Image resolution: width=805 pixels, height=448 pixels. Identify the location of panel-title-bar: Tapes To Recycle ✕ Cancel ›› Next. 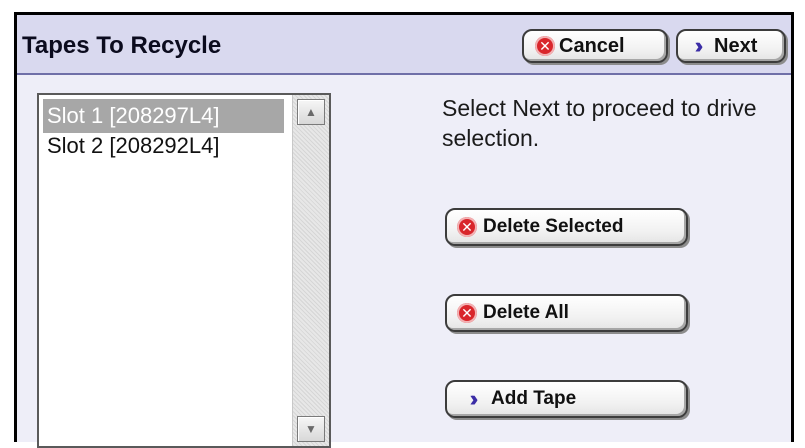
(404, 45).